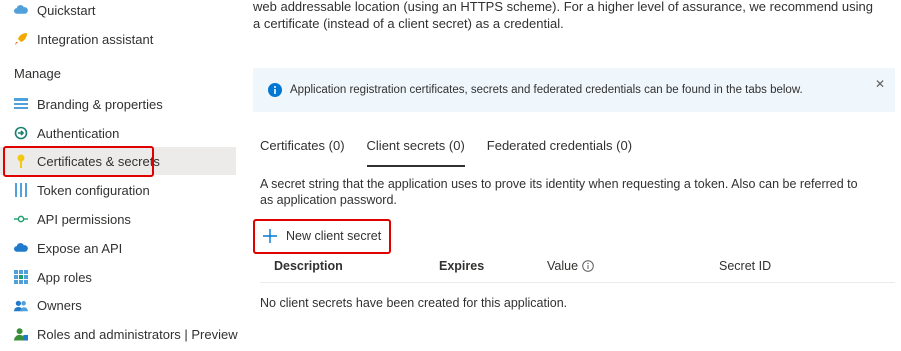  Describe the element at coordinates (59, 305) in the screenshot. I see `sidebar-item-label: Owners` at that location.